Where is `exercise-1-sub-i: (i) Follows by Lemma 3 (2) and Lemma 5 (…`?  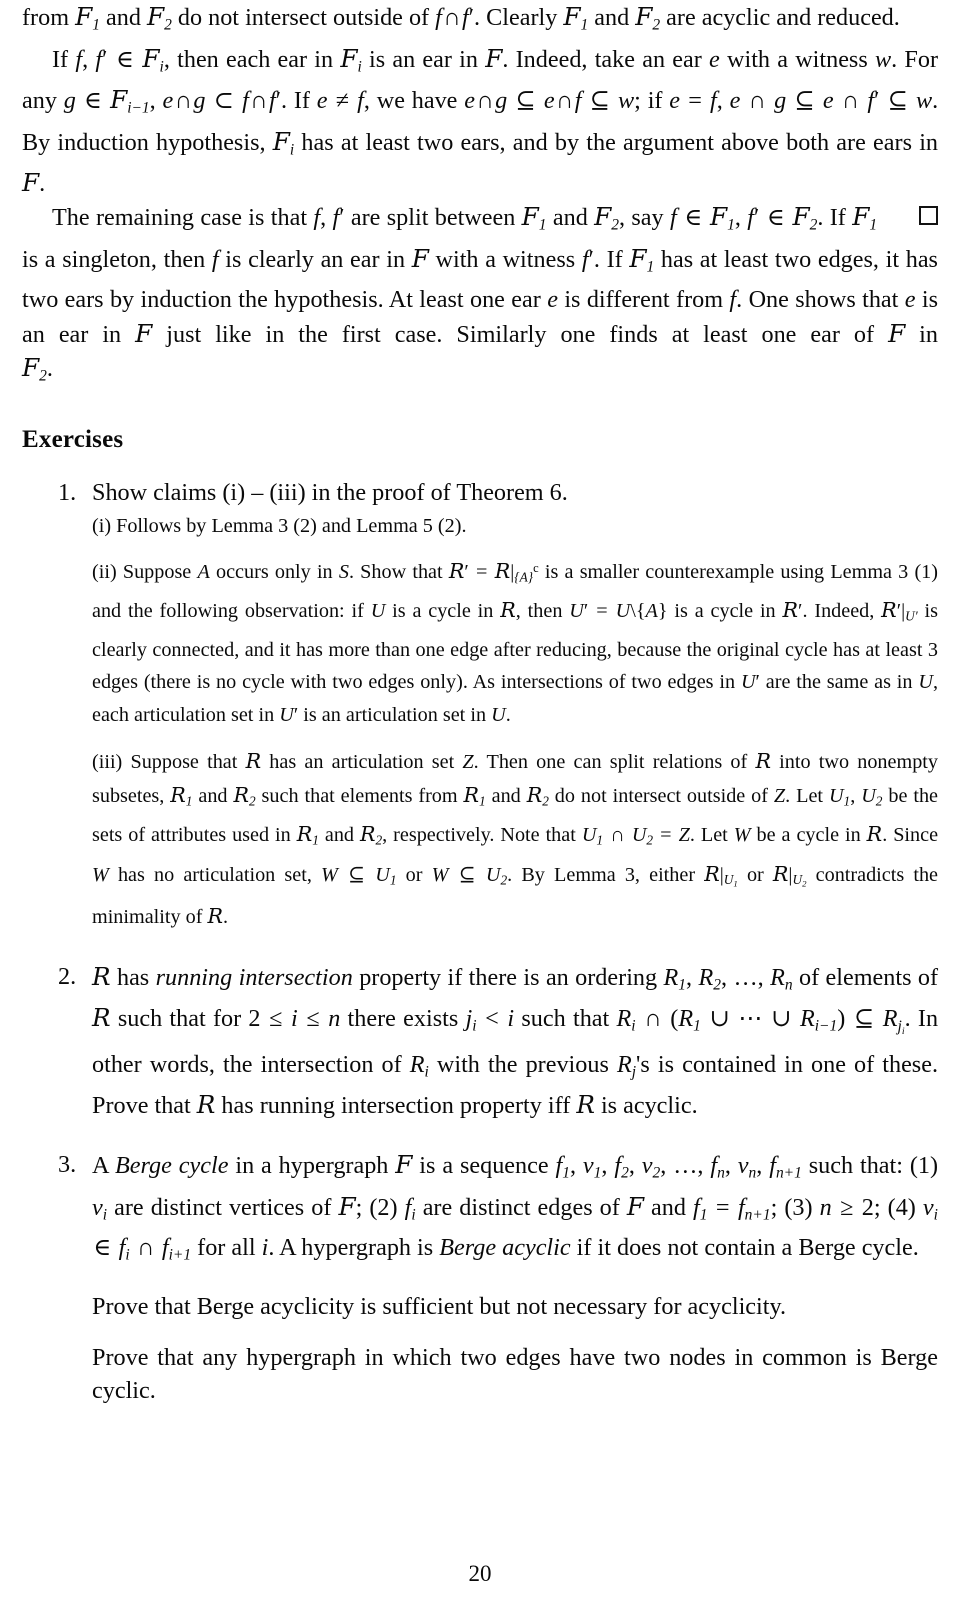
exercise-1-sub-i: (i) Follows by Lemma 3 (2) and Lemma 5 (… is located at coordinates (279, 525).